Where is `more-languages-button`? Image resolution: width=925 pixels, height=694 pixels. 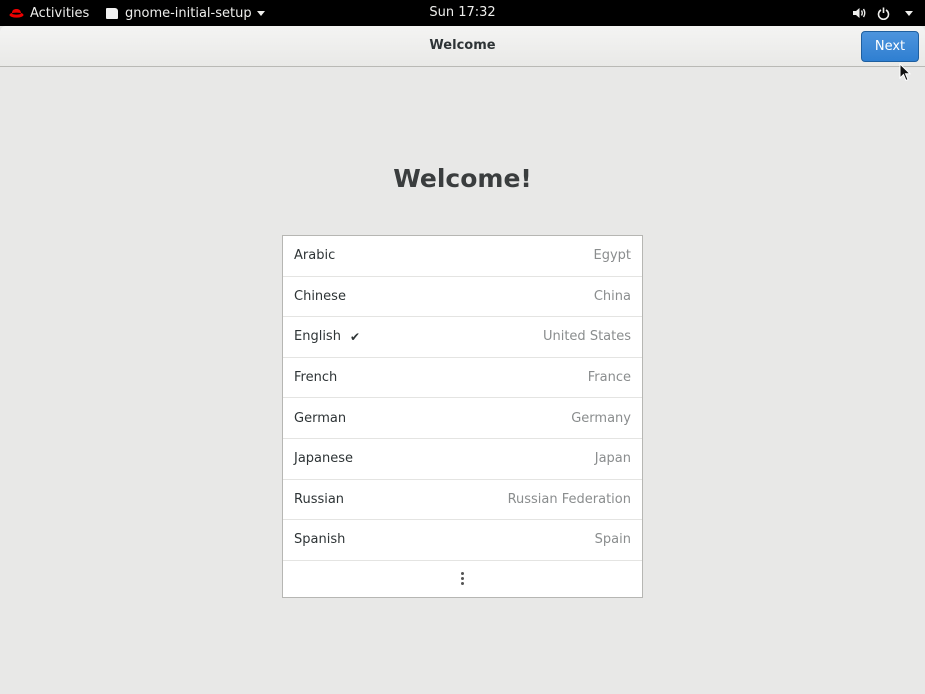 more-languages-button is located at coordinates (462, 579).